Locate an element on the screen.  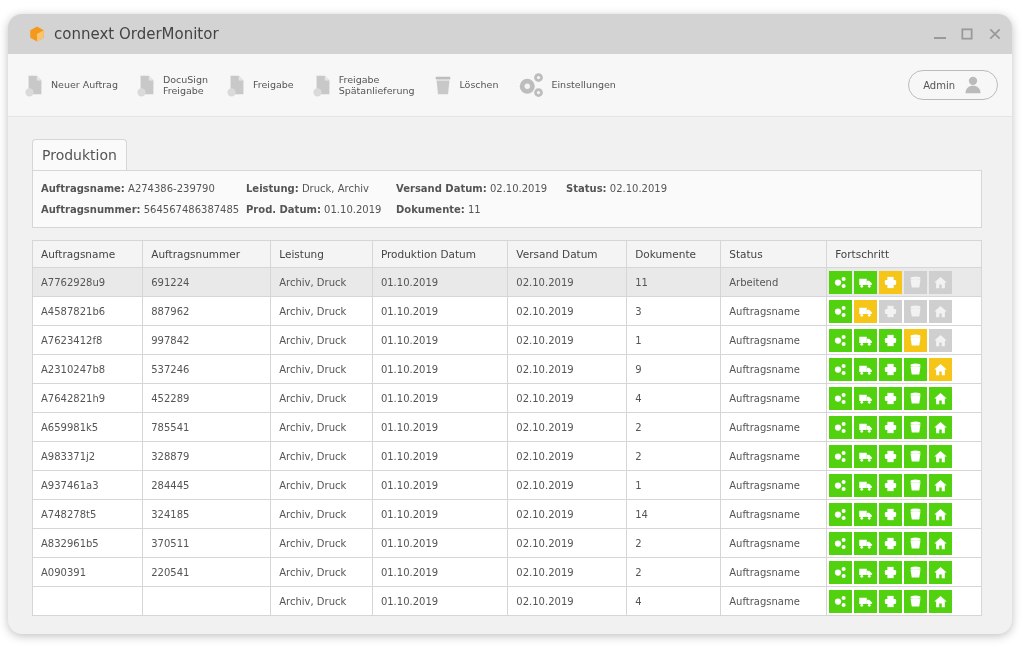
table-cell: 785541 is located at coordinates (170, 427).